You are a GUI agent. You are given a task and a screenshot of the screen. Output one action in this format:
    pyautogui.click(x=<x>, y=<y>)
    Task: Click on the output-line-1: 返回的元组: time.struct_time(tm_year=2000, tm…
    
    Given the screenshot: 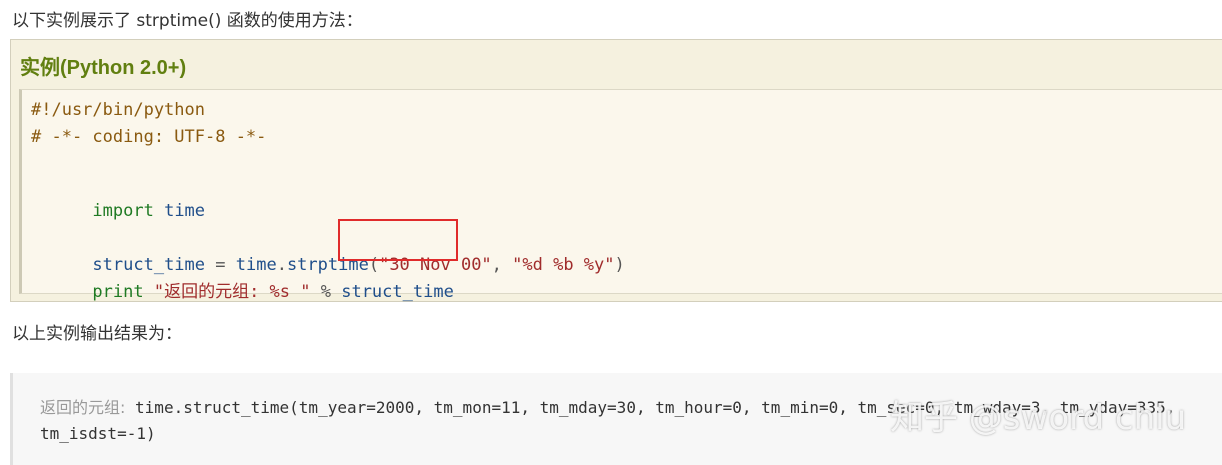 What is the action you would take?
    pyautogui.click(x=607, y=406)
    